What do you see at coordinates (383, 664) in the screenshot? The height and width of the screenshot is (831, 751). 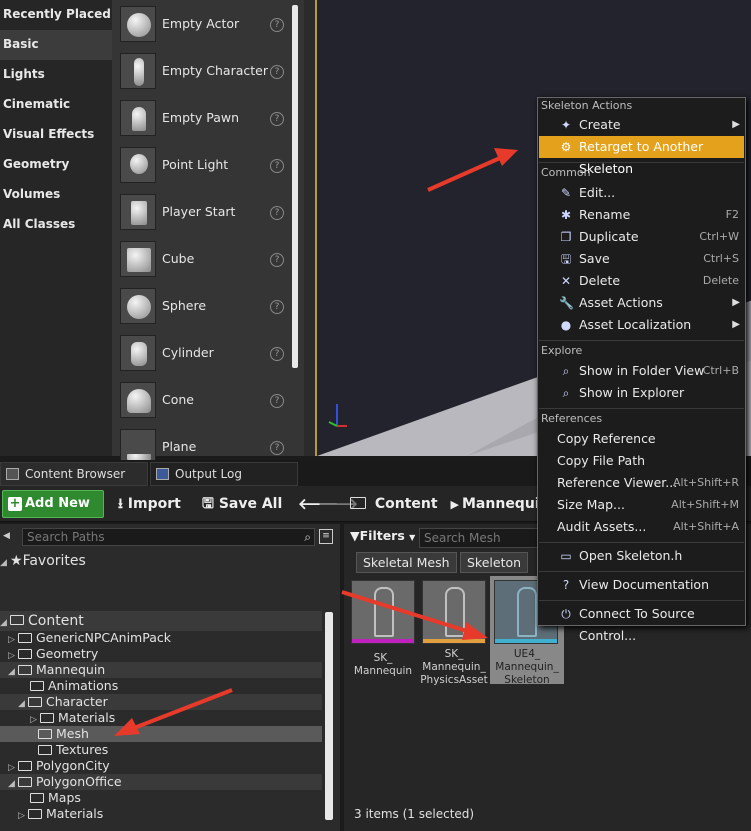 I see `asset-label: SK_ Mannequin` at bounding box center [383, 664].